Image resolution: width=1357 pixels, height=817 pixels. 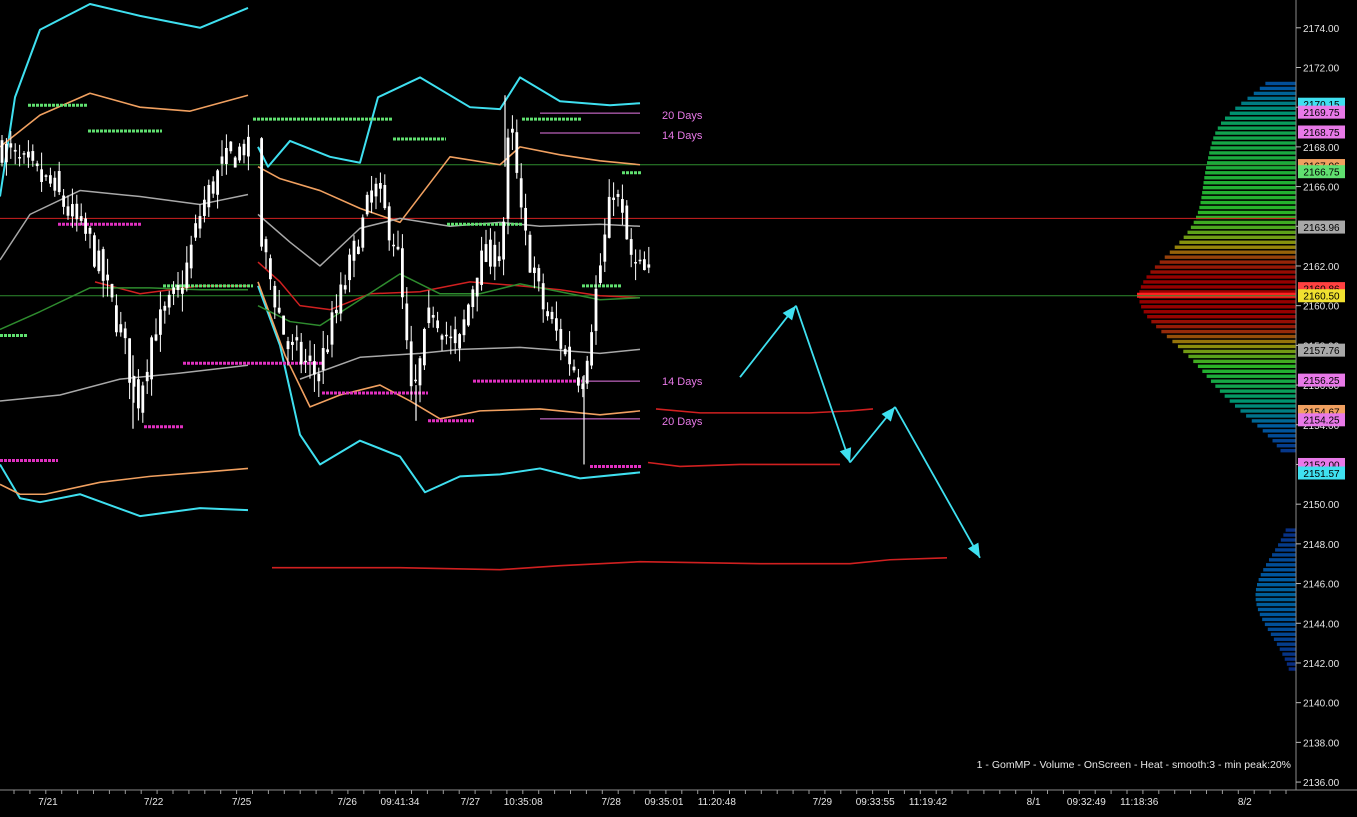 What do you see at coordinates (1216, 376) in the screenshot?
I see `volume-profile` at bounding box center [1216, 376].